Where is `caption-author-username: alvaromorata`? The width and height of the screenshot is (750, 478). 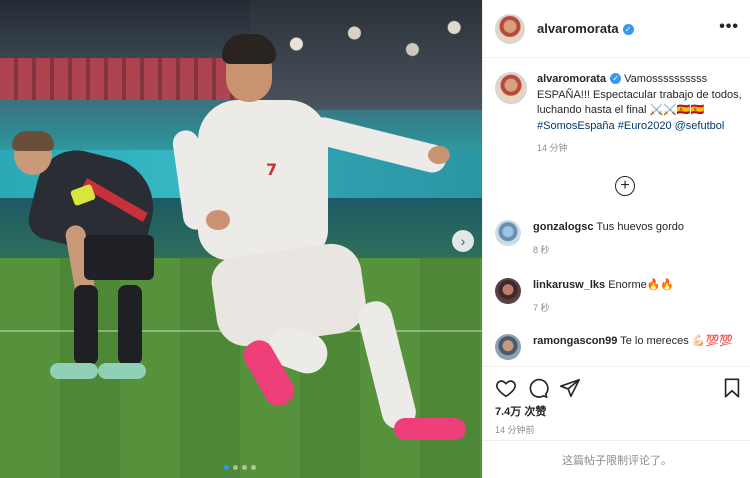
caption-author-username: alvaromorata is located at coordinates (571, 79).